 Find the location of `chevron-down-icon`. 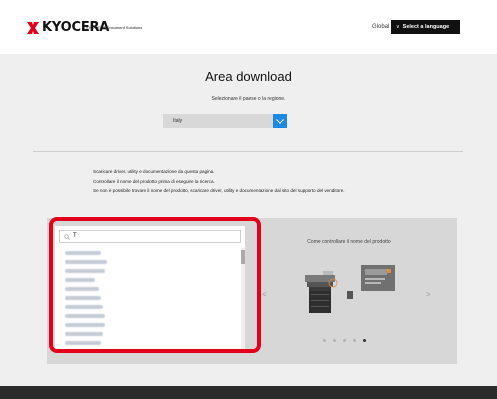

chevron-down-icon is located at coordinates (280, 121).